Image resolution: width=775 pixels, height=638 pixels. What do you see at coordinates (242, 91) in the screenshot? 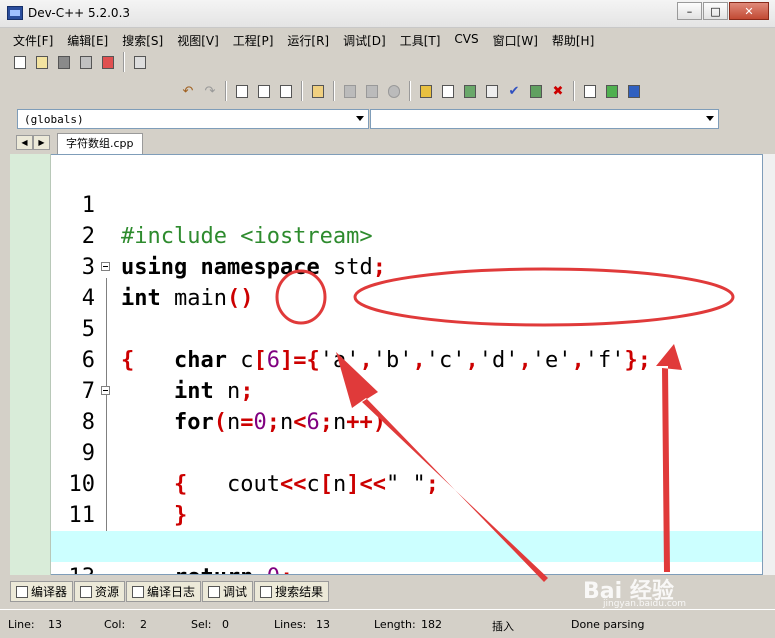
I see `find-icon` at bounding box center [242, 91].